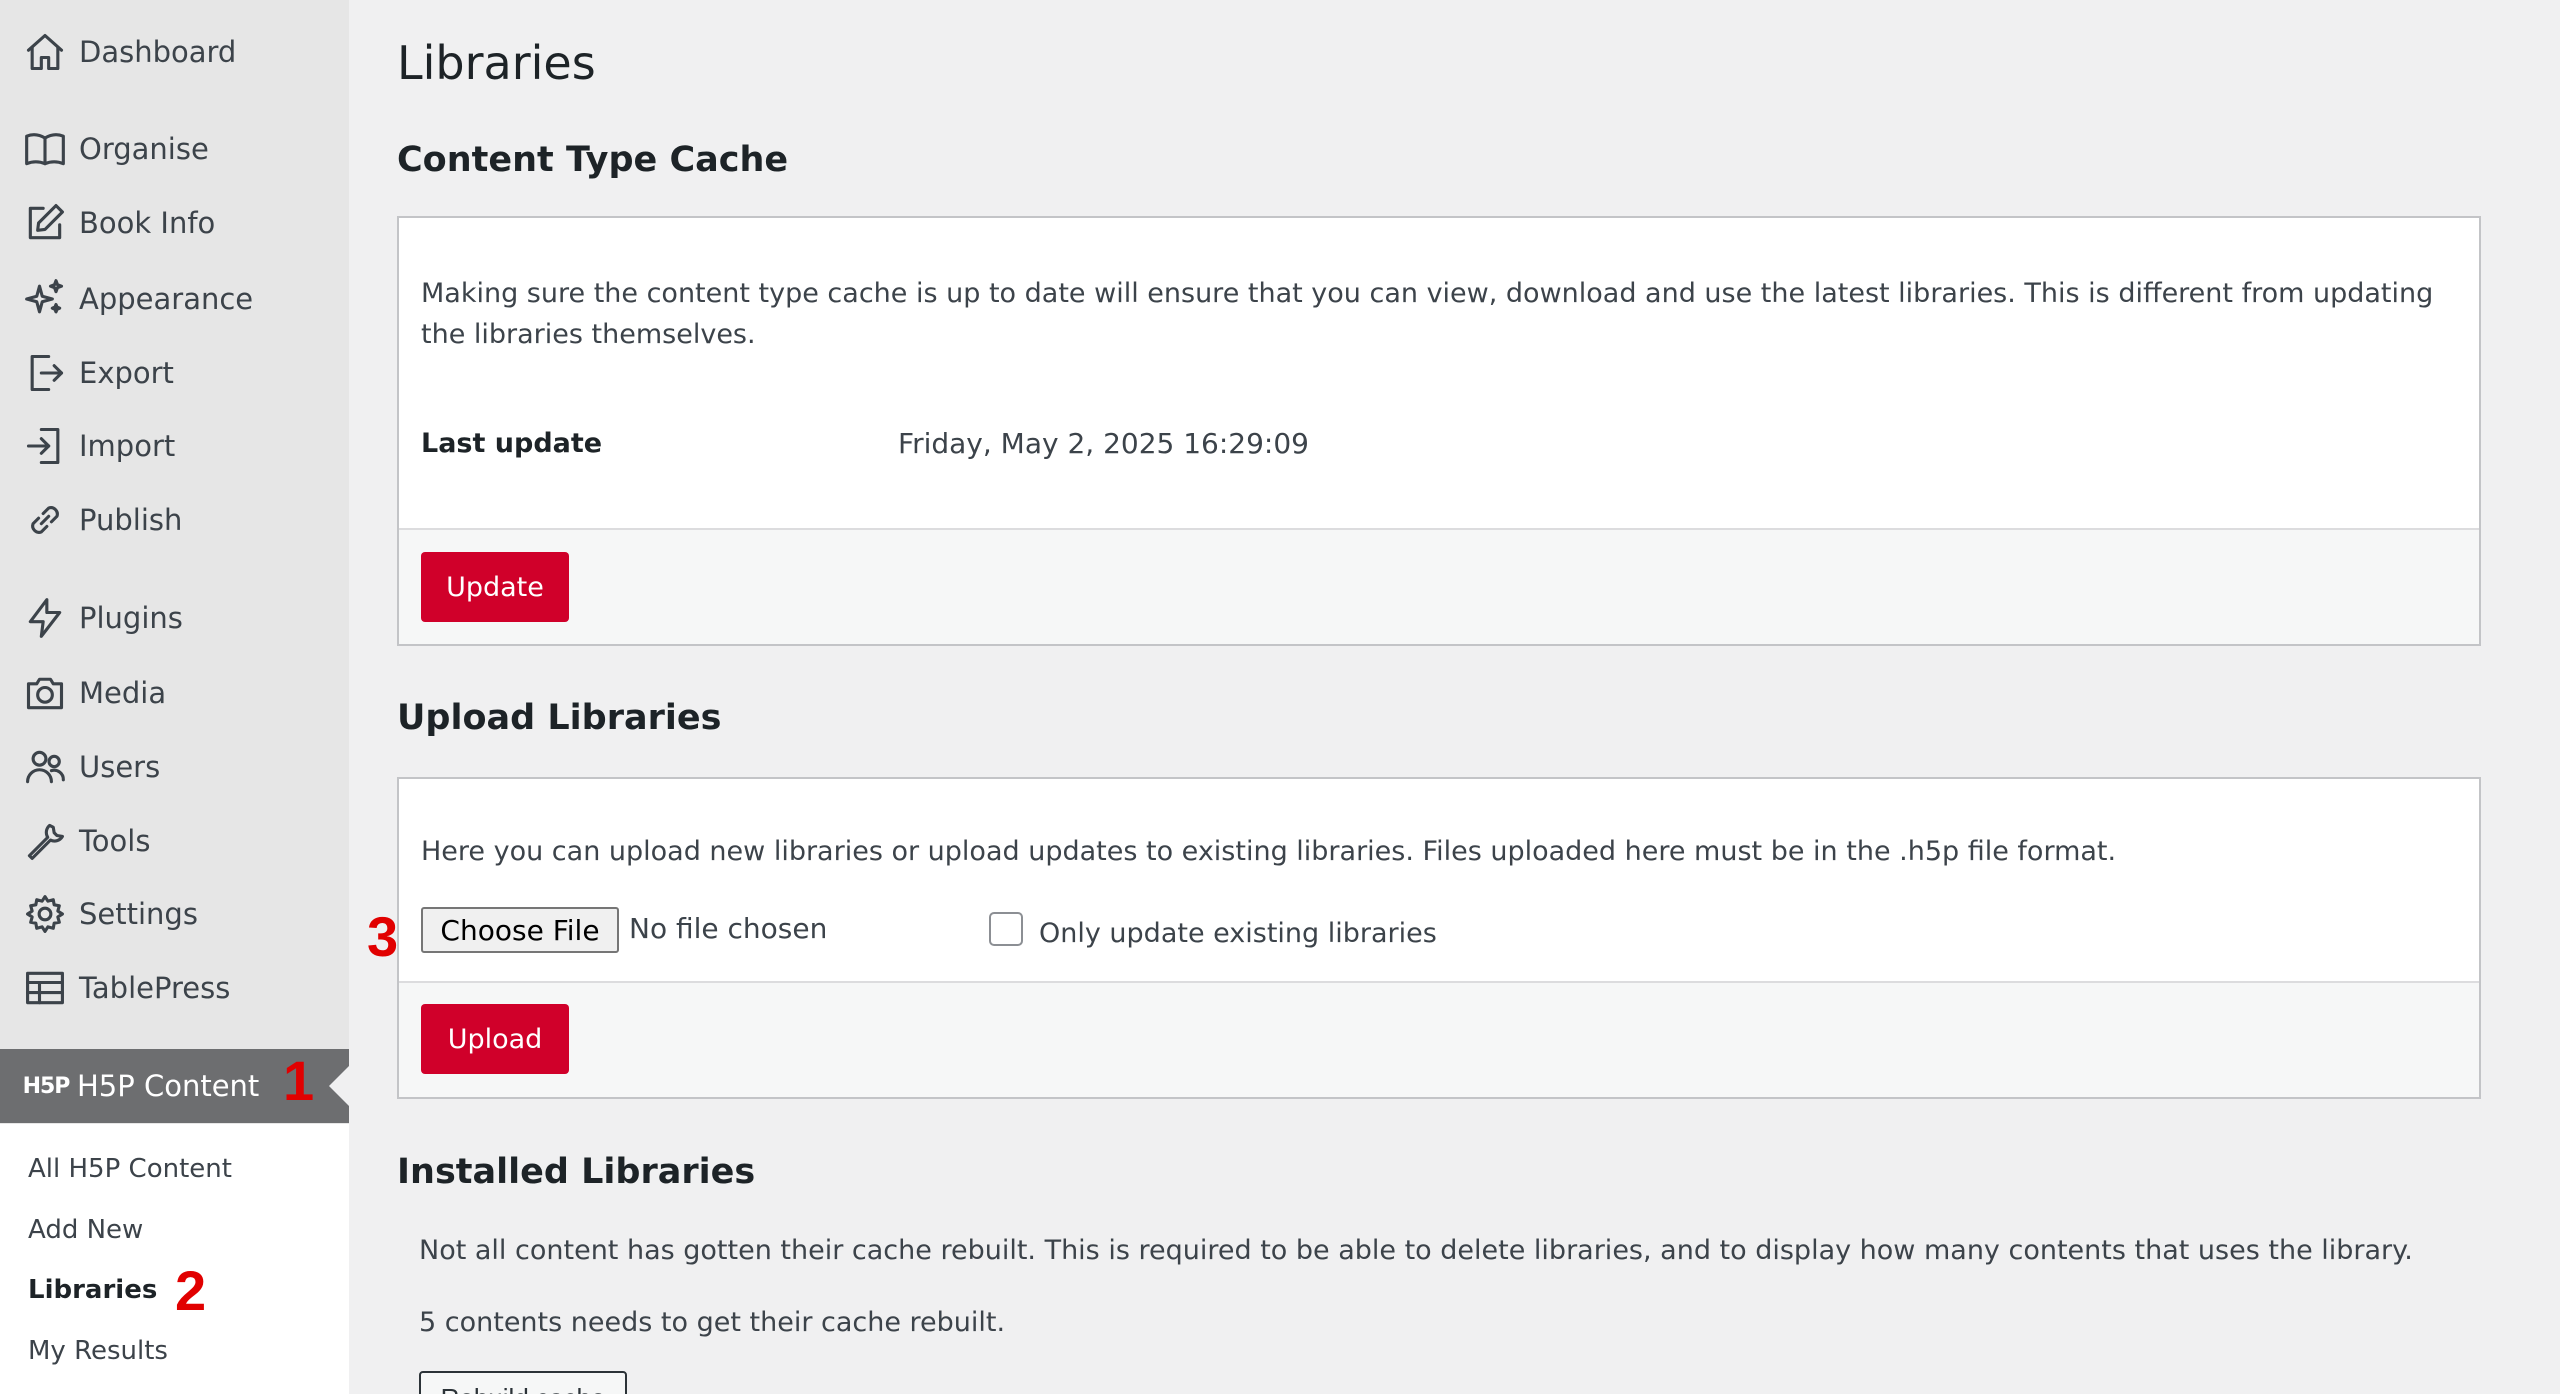  I want to click on sidebar-item-tools: Tools, so click(174, 841).